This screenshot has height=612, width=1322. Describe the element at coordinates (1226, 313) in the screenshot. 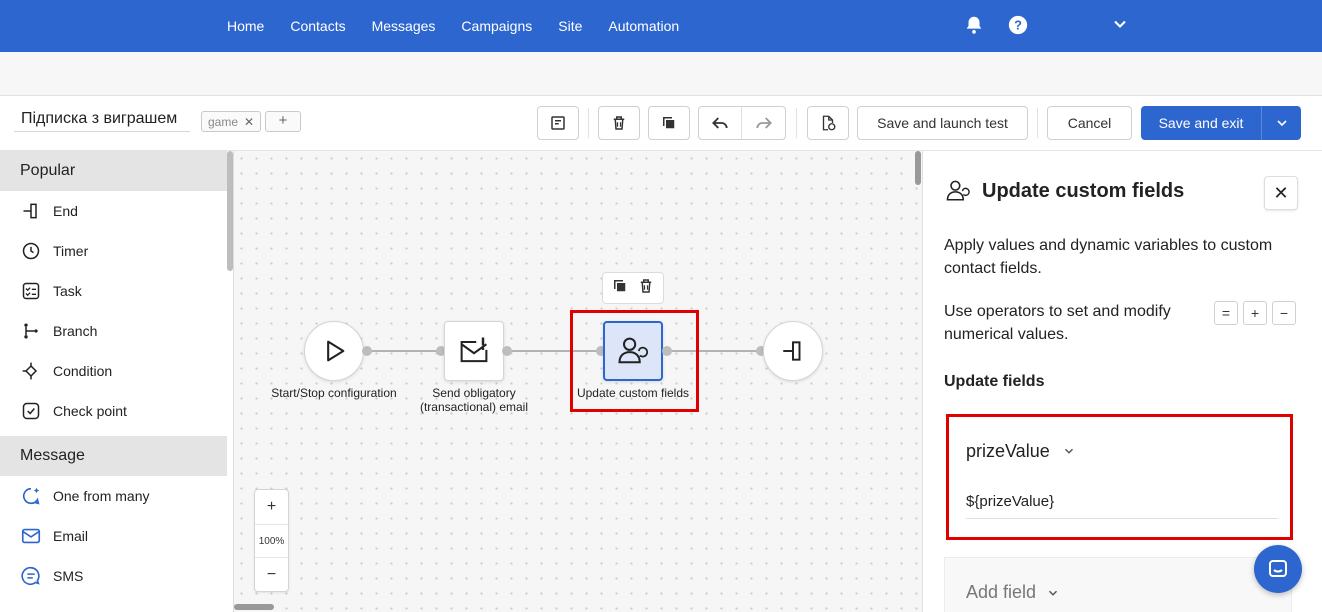

I see `operator-equals-button: =` at that location.